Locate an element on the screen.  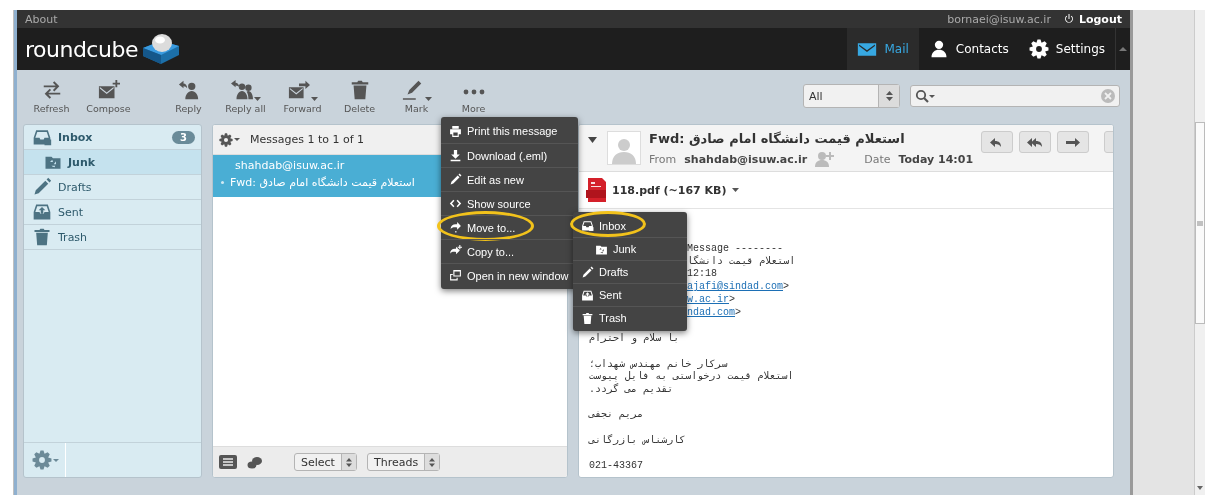
body-text: کارشناس بازرگانی is located at coordinates (638, 441).